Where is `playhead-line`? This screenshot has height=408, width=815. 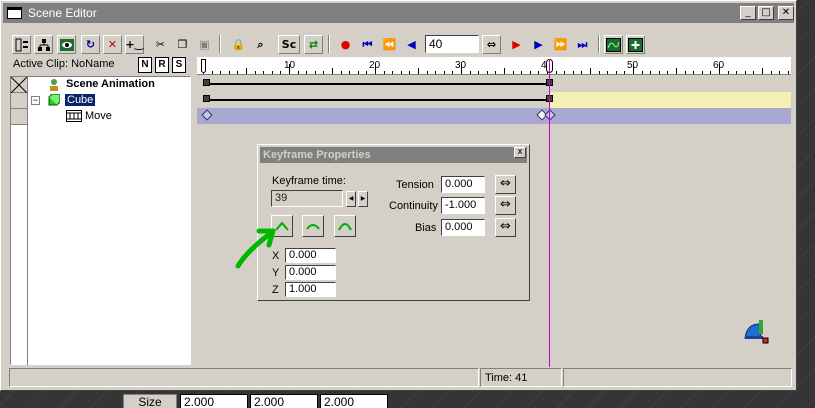
playhead-line is located at coordinates (549, 213).